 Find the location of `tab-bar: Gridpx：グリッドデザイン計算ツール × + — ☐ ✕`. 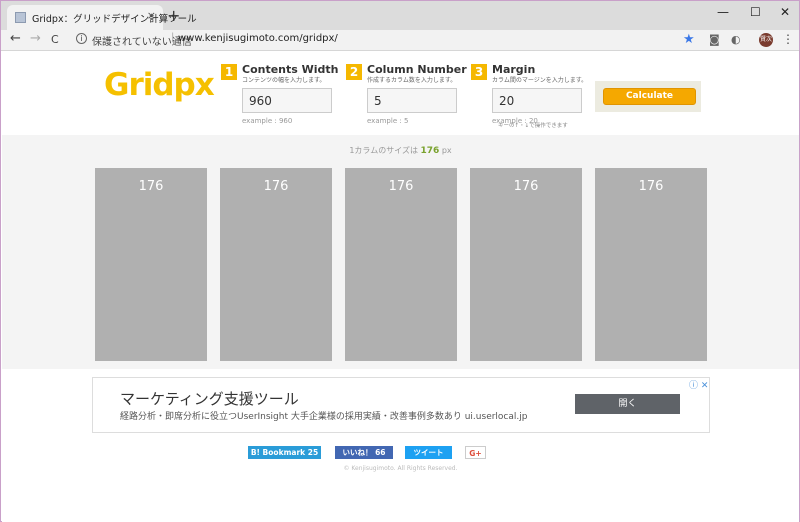

tab-bar: Gridpx：グリッドデザイン計算ツール × + — ☐ ✕ is located at coordinates (400, 15).